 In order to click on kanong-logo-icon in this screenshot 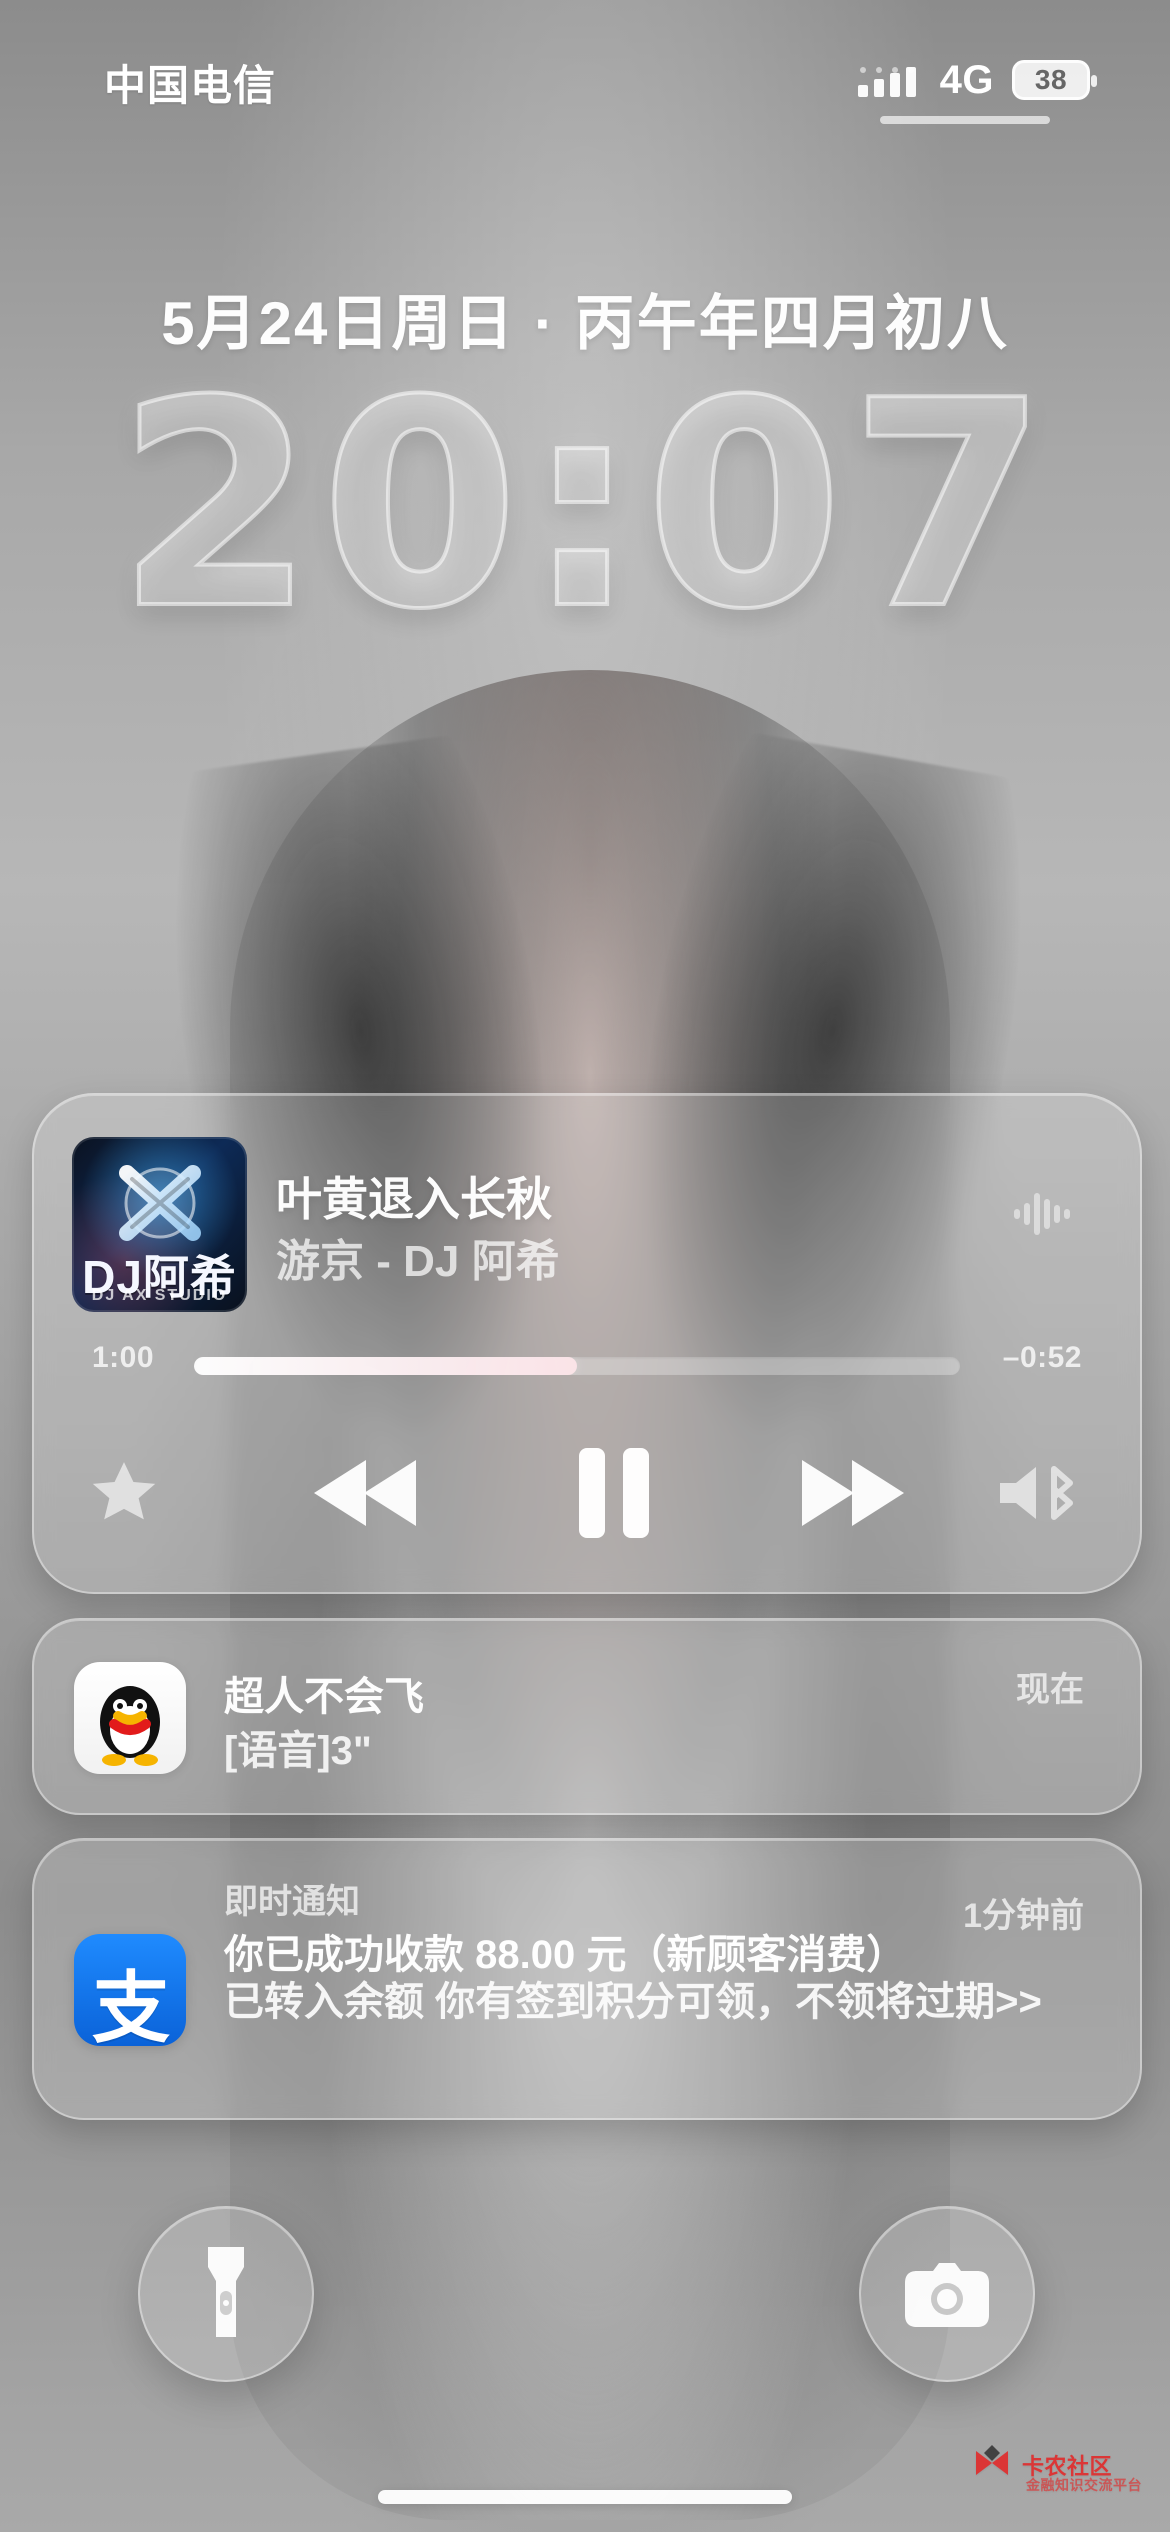, I will do `click(992, 2465)`.